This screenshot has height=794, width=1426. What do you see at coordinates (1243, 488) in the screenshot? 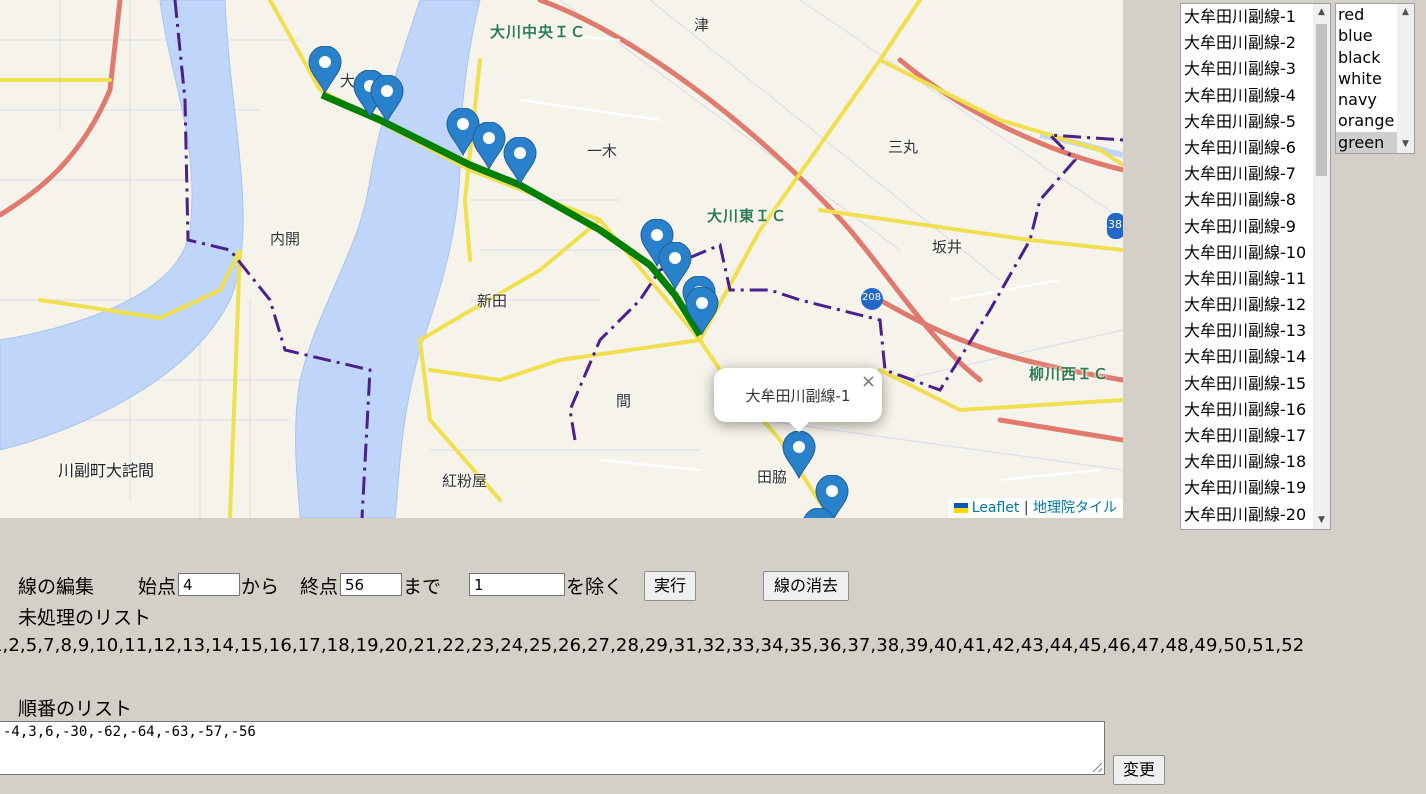
I see `line-option: 大牟田川副線-19` at bounding box center [1243, 488].